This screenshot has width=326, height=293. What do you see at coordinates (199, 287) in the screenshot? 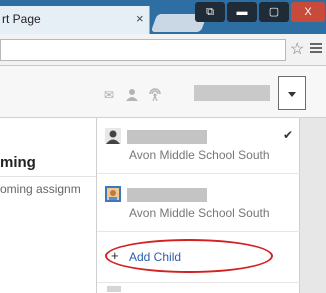
I see `more-items-stub` at bounding box center [199, 287].